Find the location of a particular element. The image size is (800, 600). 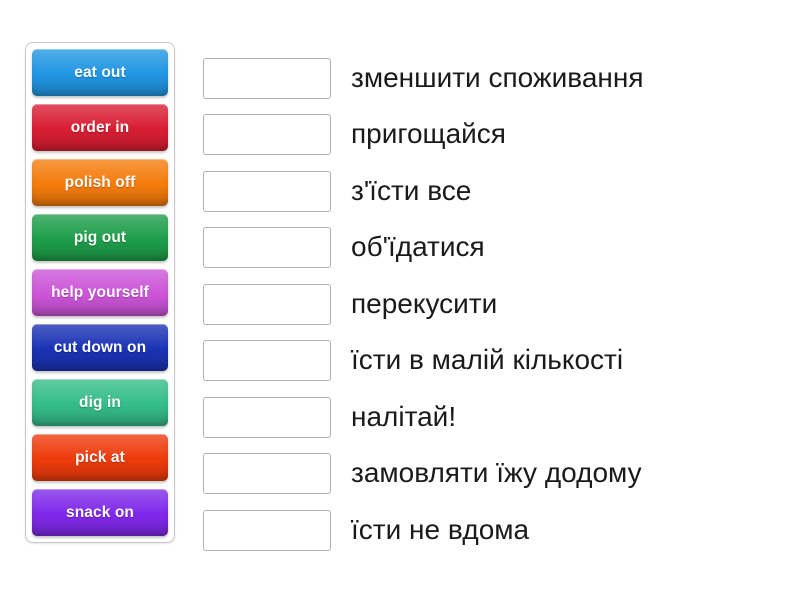

tile-label: help yourself is located at coordinates (100, 292).